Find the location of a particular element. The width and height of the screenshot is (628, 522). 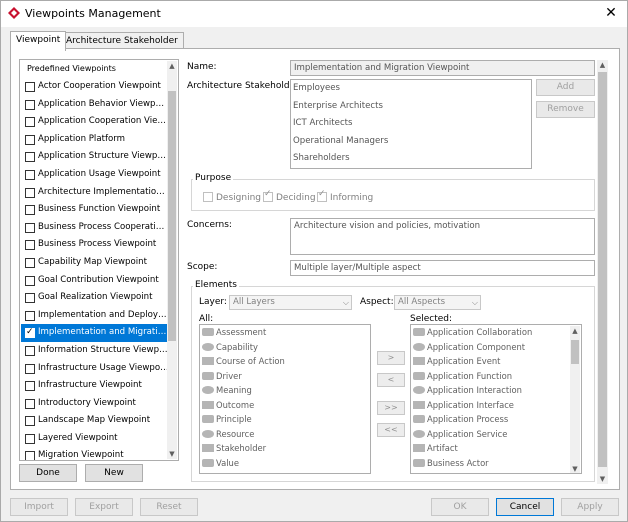

tab-viewpoint: Viewpoint is located at coordinates (38, 41).